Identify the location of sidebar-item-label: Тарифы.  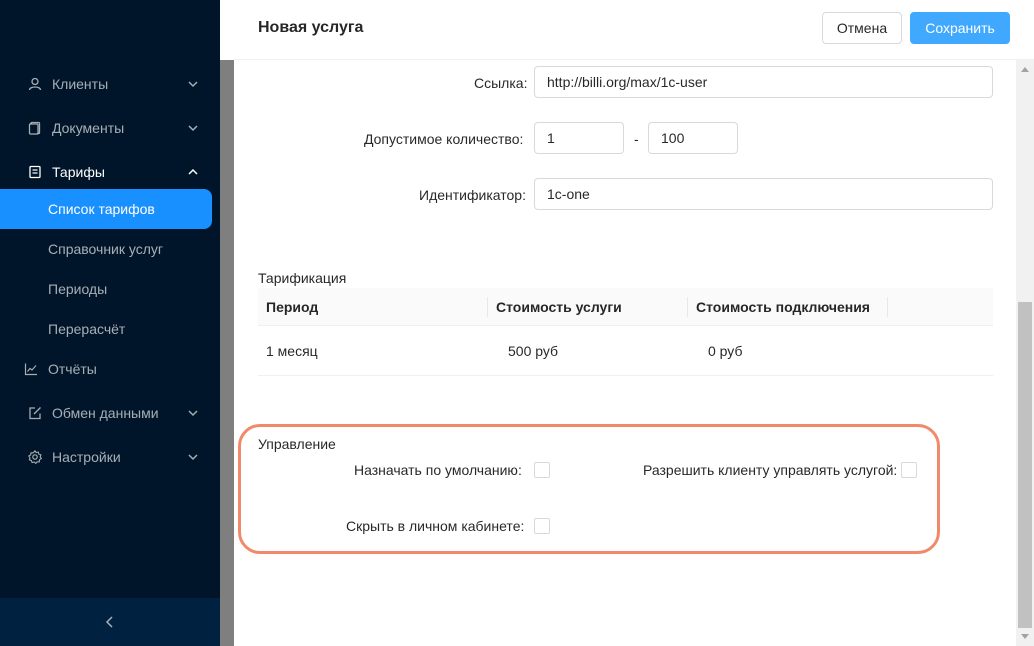
(78, 172).